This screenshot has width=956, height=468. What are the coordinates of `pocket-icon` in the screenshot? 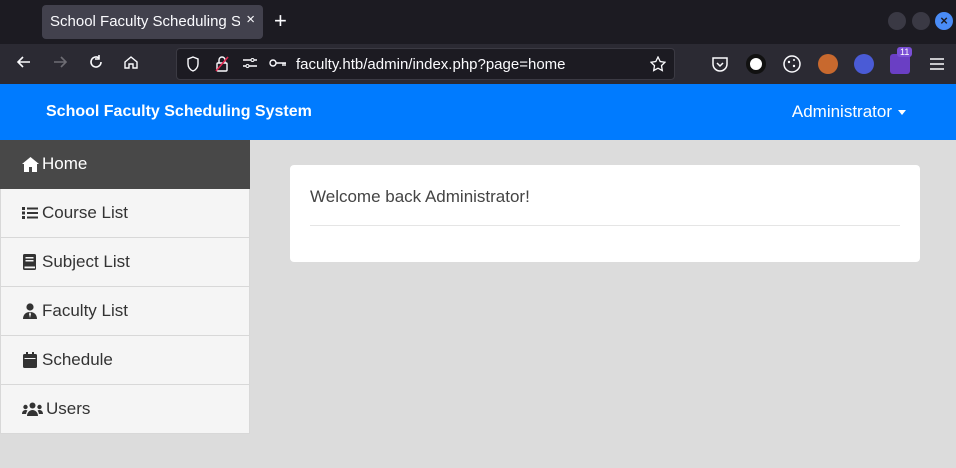 It's located at (720, 64).